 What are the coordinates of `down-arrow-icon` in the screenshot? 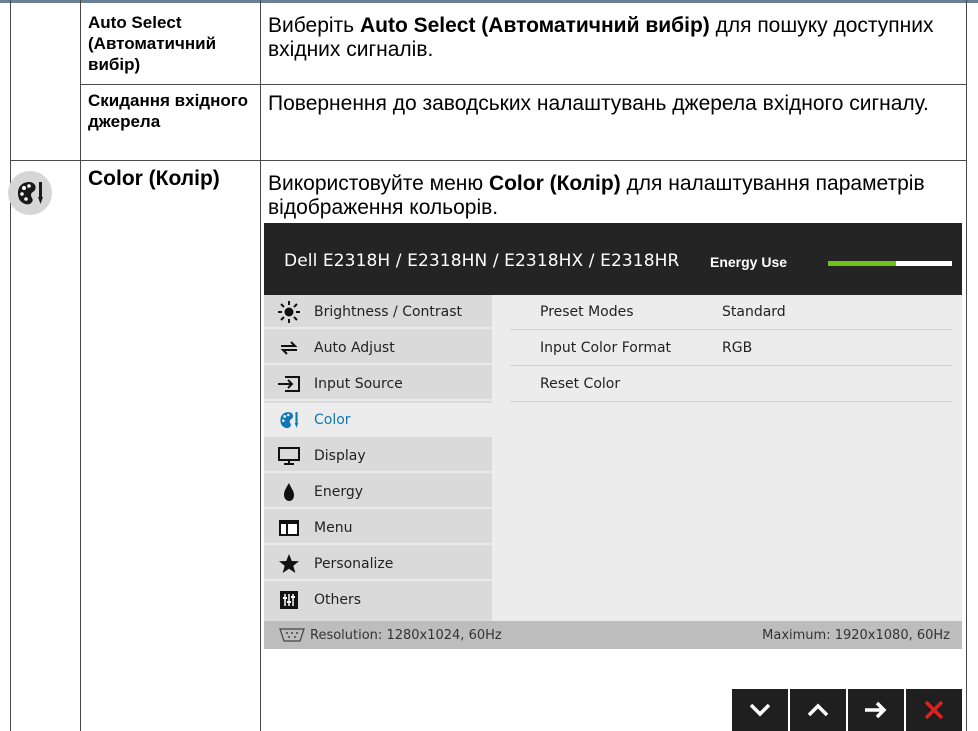 It's located at (760, 710).